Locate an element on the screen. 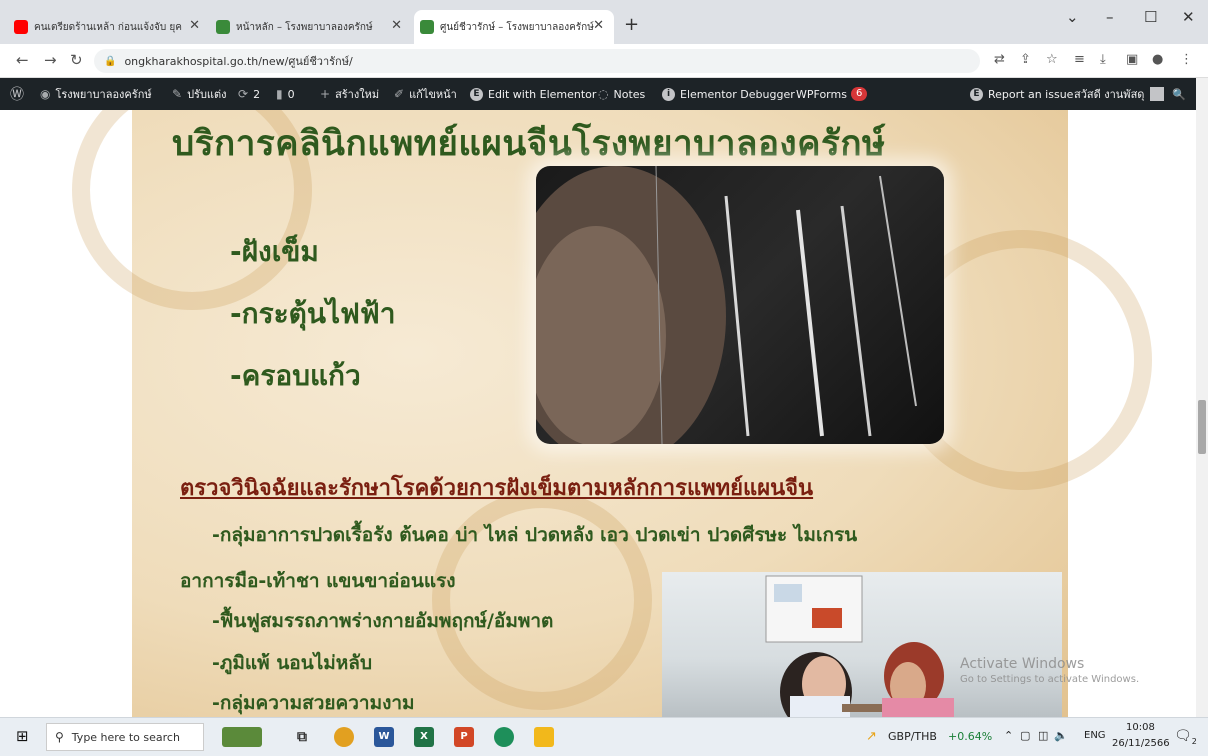 The height and width of the screenshot is (756, 1208). chrome-icon is located at coordinates (344, 737).